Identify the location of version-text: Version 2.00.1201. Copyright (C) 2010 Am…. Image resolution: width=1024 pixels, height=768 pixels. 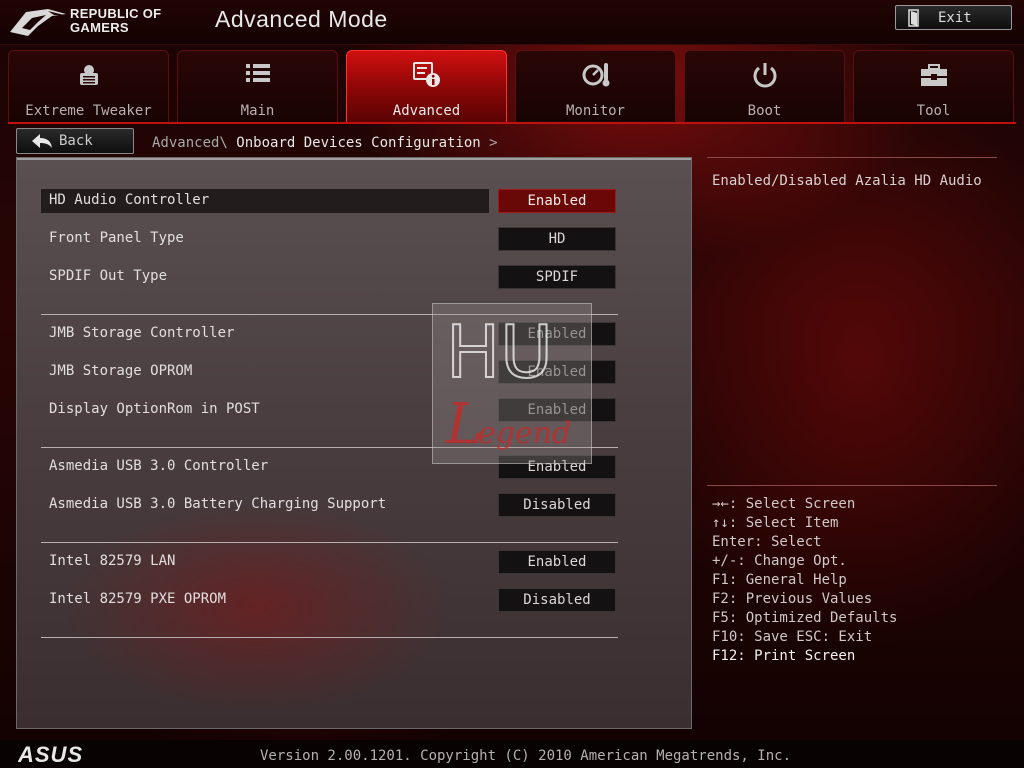
(526, 756).